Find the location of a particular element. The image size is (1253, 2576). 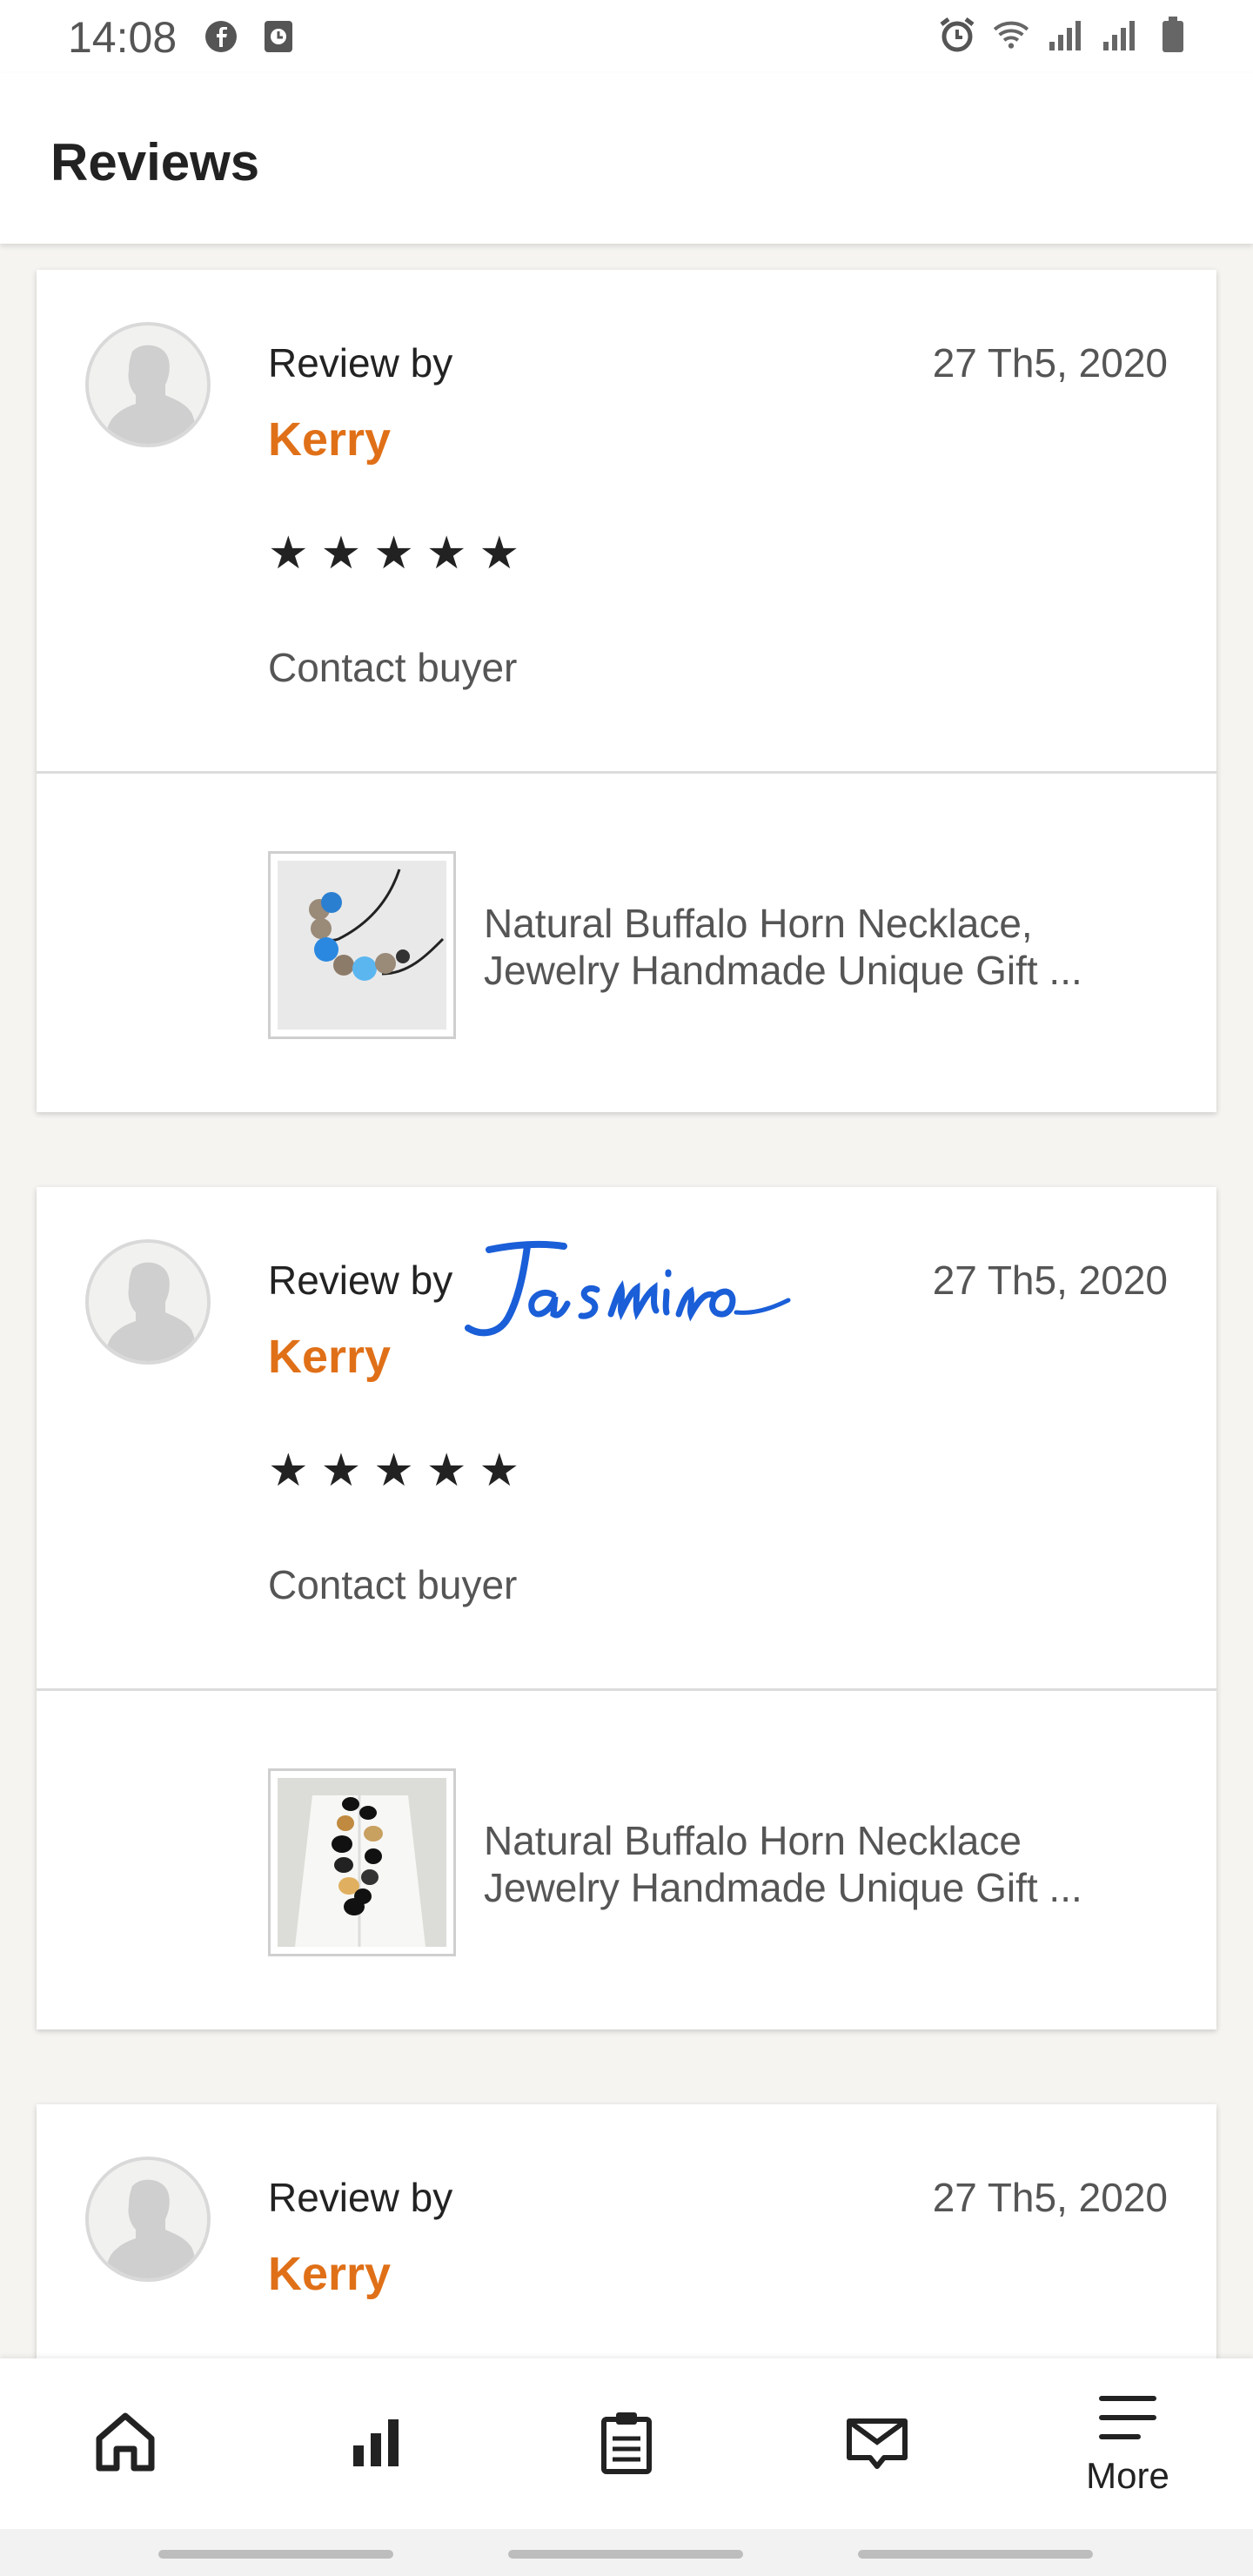

status-bar: 14:08 is located at coordinates (626, 37).